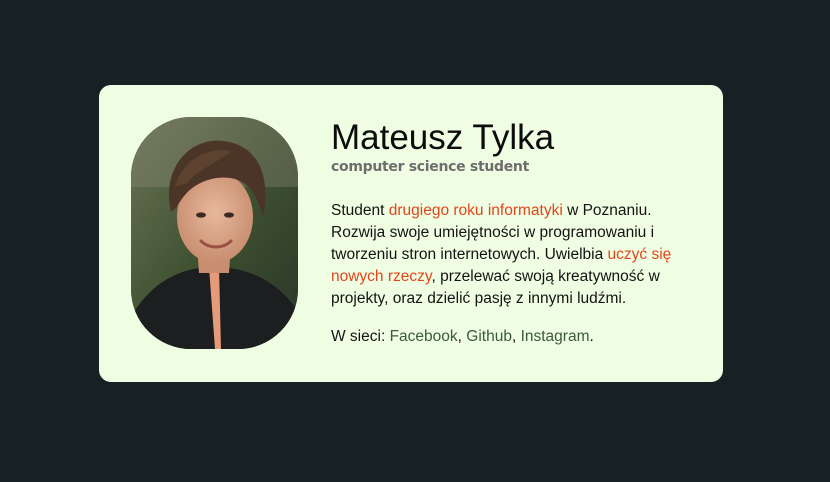  Describe the element at coordinates (555, 336) in the screenshot. I see `instagram-link: Instagram` at that location.